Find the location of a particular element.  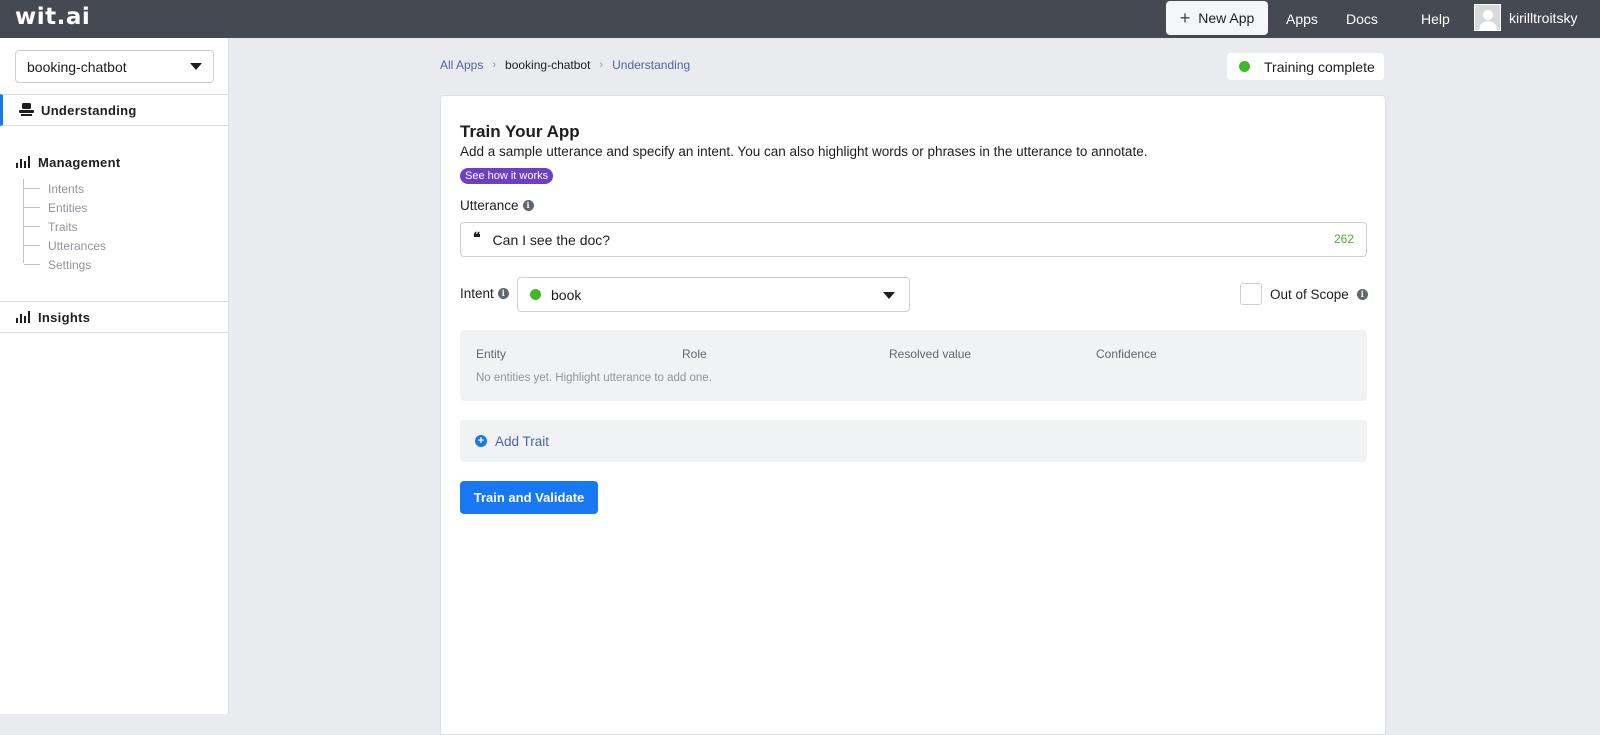

intent-value: book is located at coordinates (566, 294).